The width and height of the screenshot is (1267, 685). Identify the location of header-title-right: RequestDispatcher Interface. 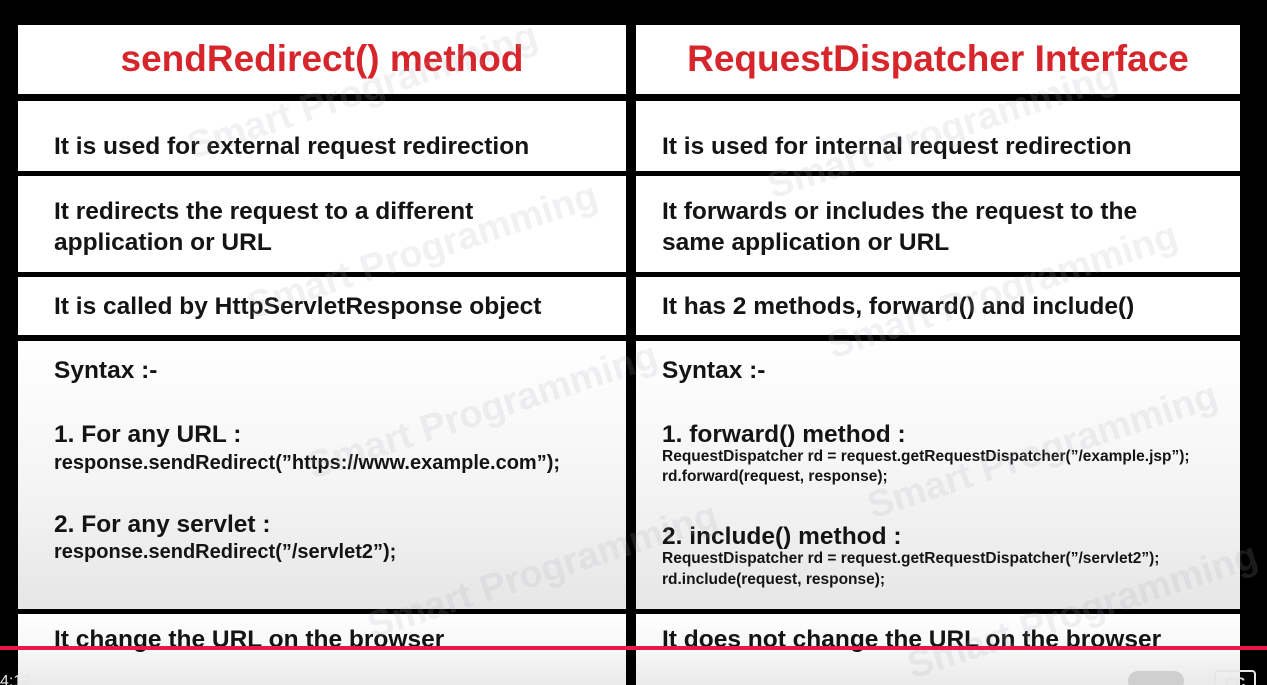
(938, 58).